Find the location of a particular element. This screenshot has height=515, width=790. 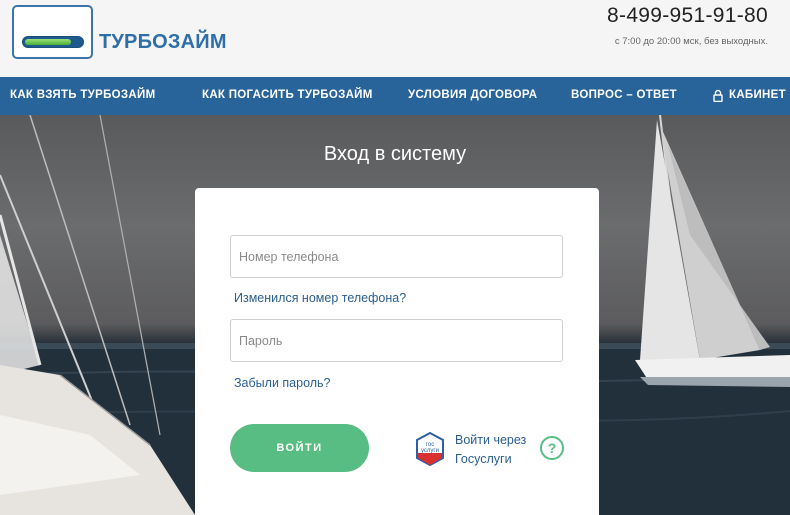

nav-item-cabinet: КАБИНЕТ is located at coordinates (757, 95).